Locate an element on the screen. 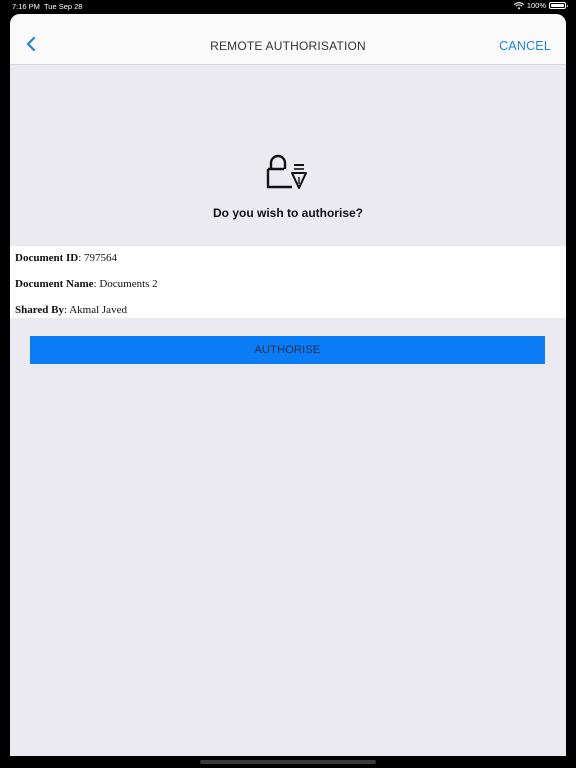 The width and height of the screenshot is (576, 768). document-details: Document ID: 797564 Document Name is located at coordinates (288, 282).